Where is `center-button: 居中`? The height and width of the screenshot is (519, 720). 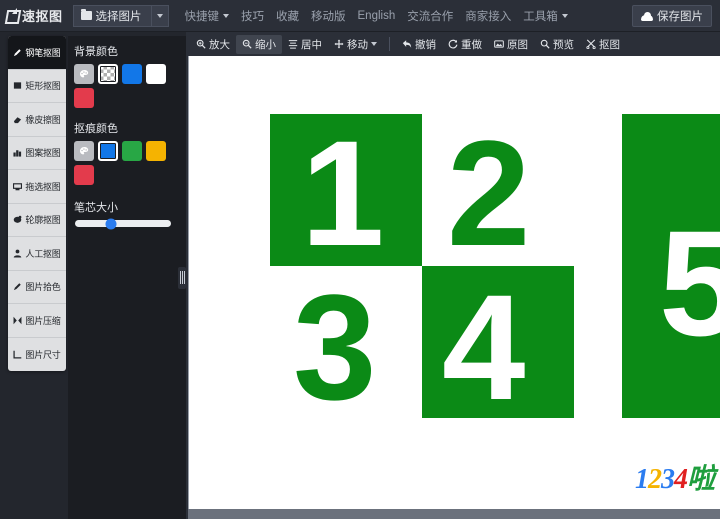 center-button: 居中 is located at coordinates (305, 44).